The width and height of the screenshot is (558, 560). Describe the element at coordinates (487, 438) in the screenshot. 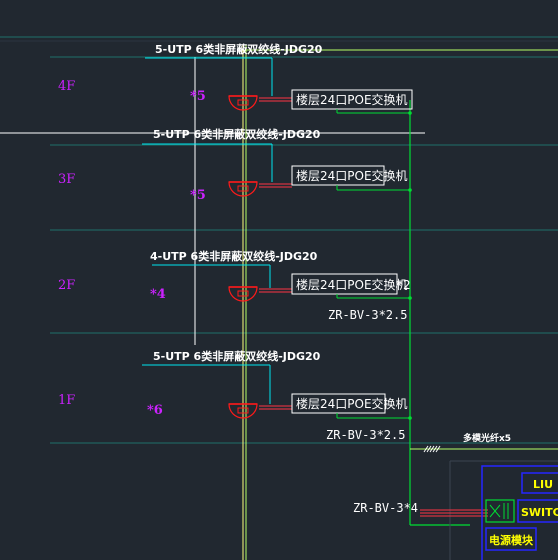

I see `fiber-trunk-label: 多模光纤x5` at that location.